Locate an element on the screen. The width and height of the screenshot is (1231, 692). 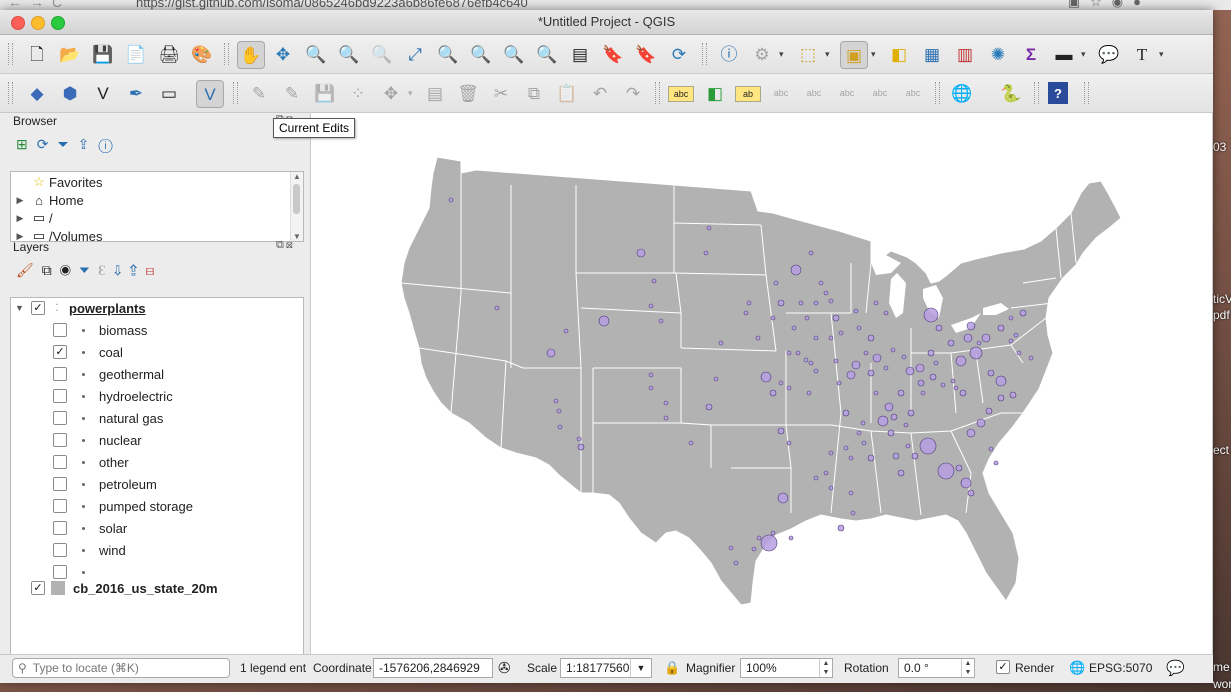
expand-arrow-icon: ▶ is located at coordinates (20, 218).